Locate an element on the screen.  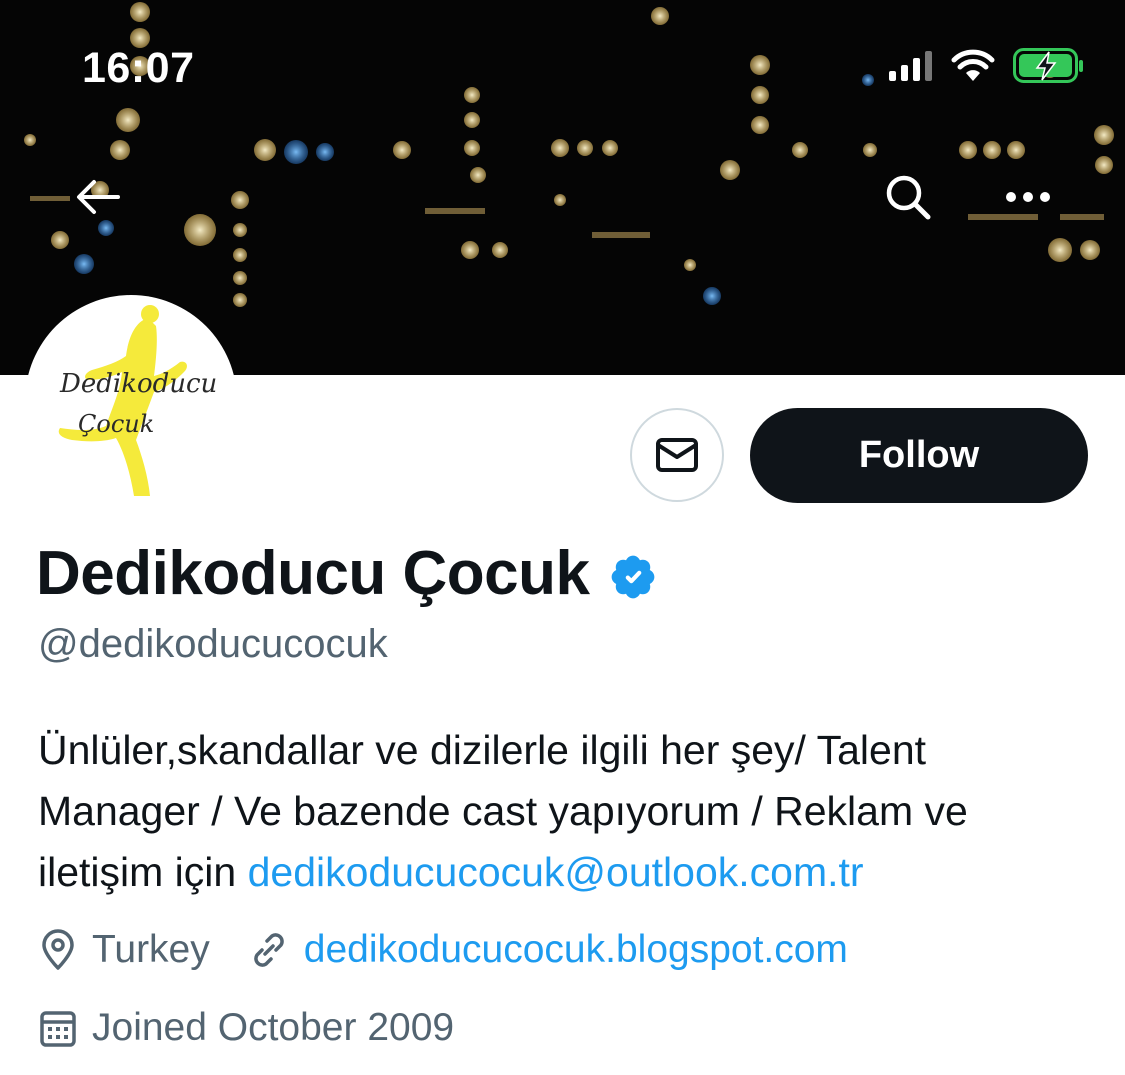
back-button is located at coordinates (97, 197).